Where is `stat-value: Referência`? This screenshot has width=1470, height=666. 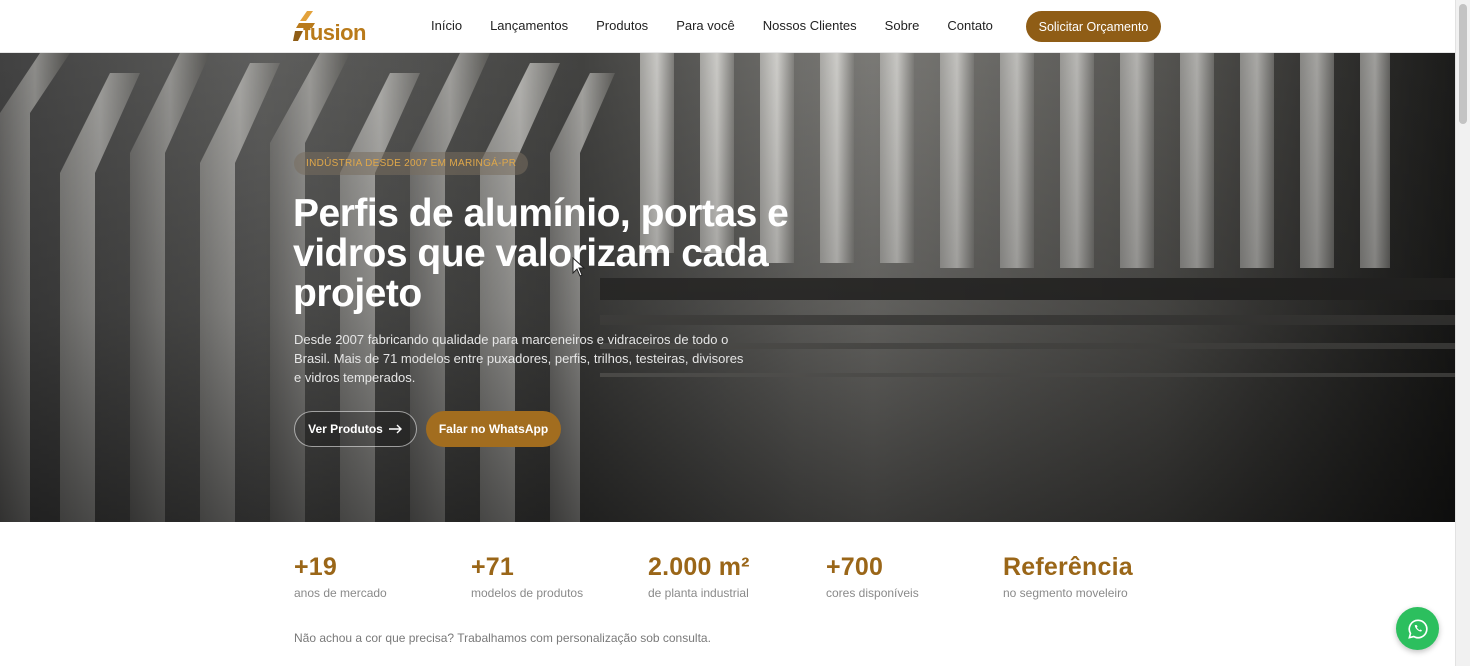
stat-value: Referência is located at coordinates (1068, 567).